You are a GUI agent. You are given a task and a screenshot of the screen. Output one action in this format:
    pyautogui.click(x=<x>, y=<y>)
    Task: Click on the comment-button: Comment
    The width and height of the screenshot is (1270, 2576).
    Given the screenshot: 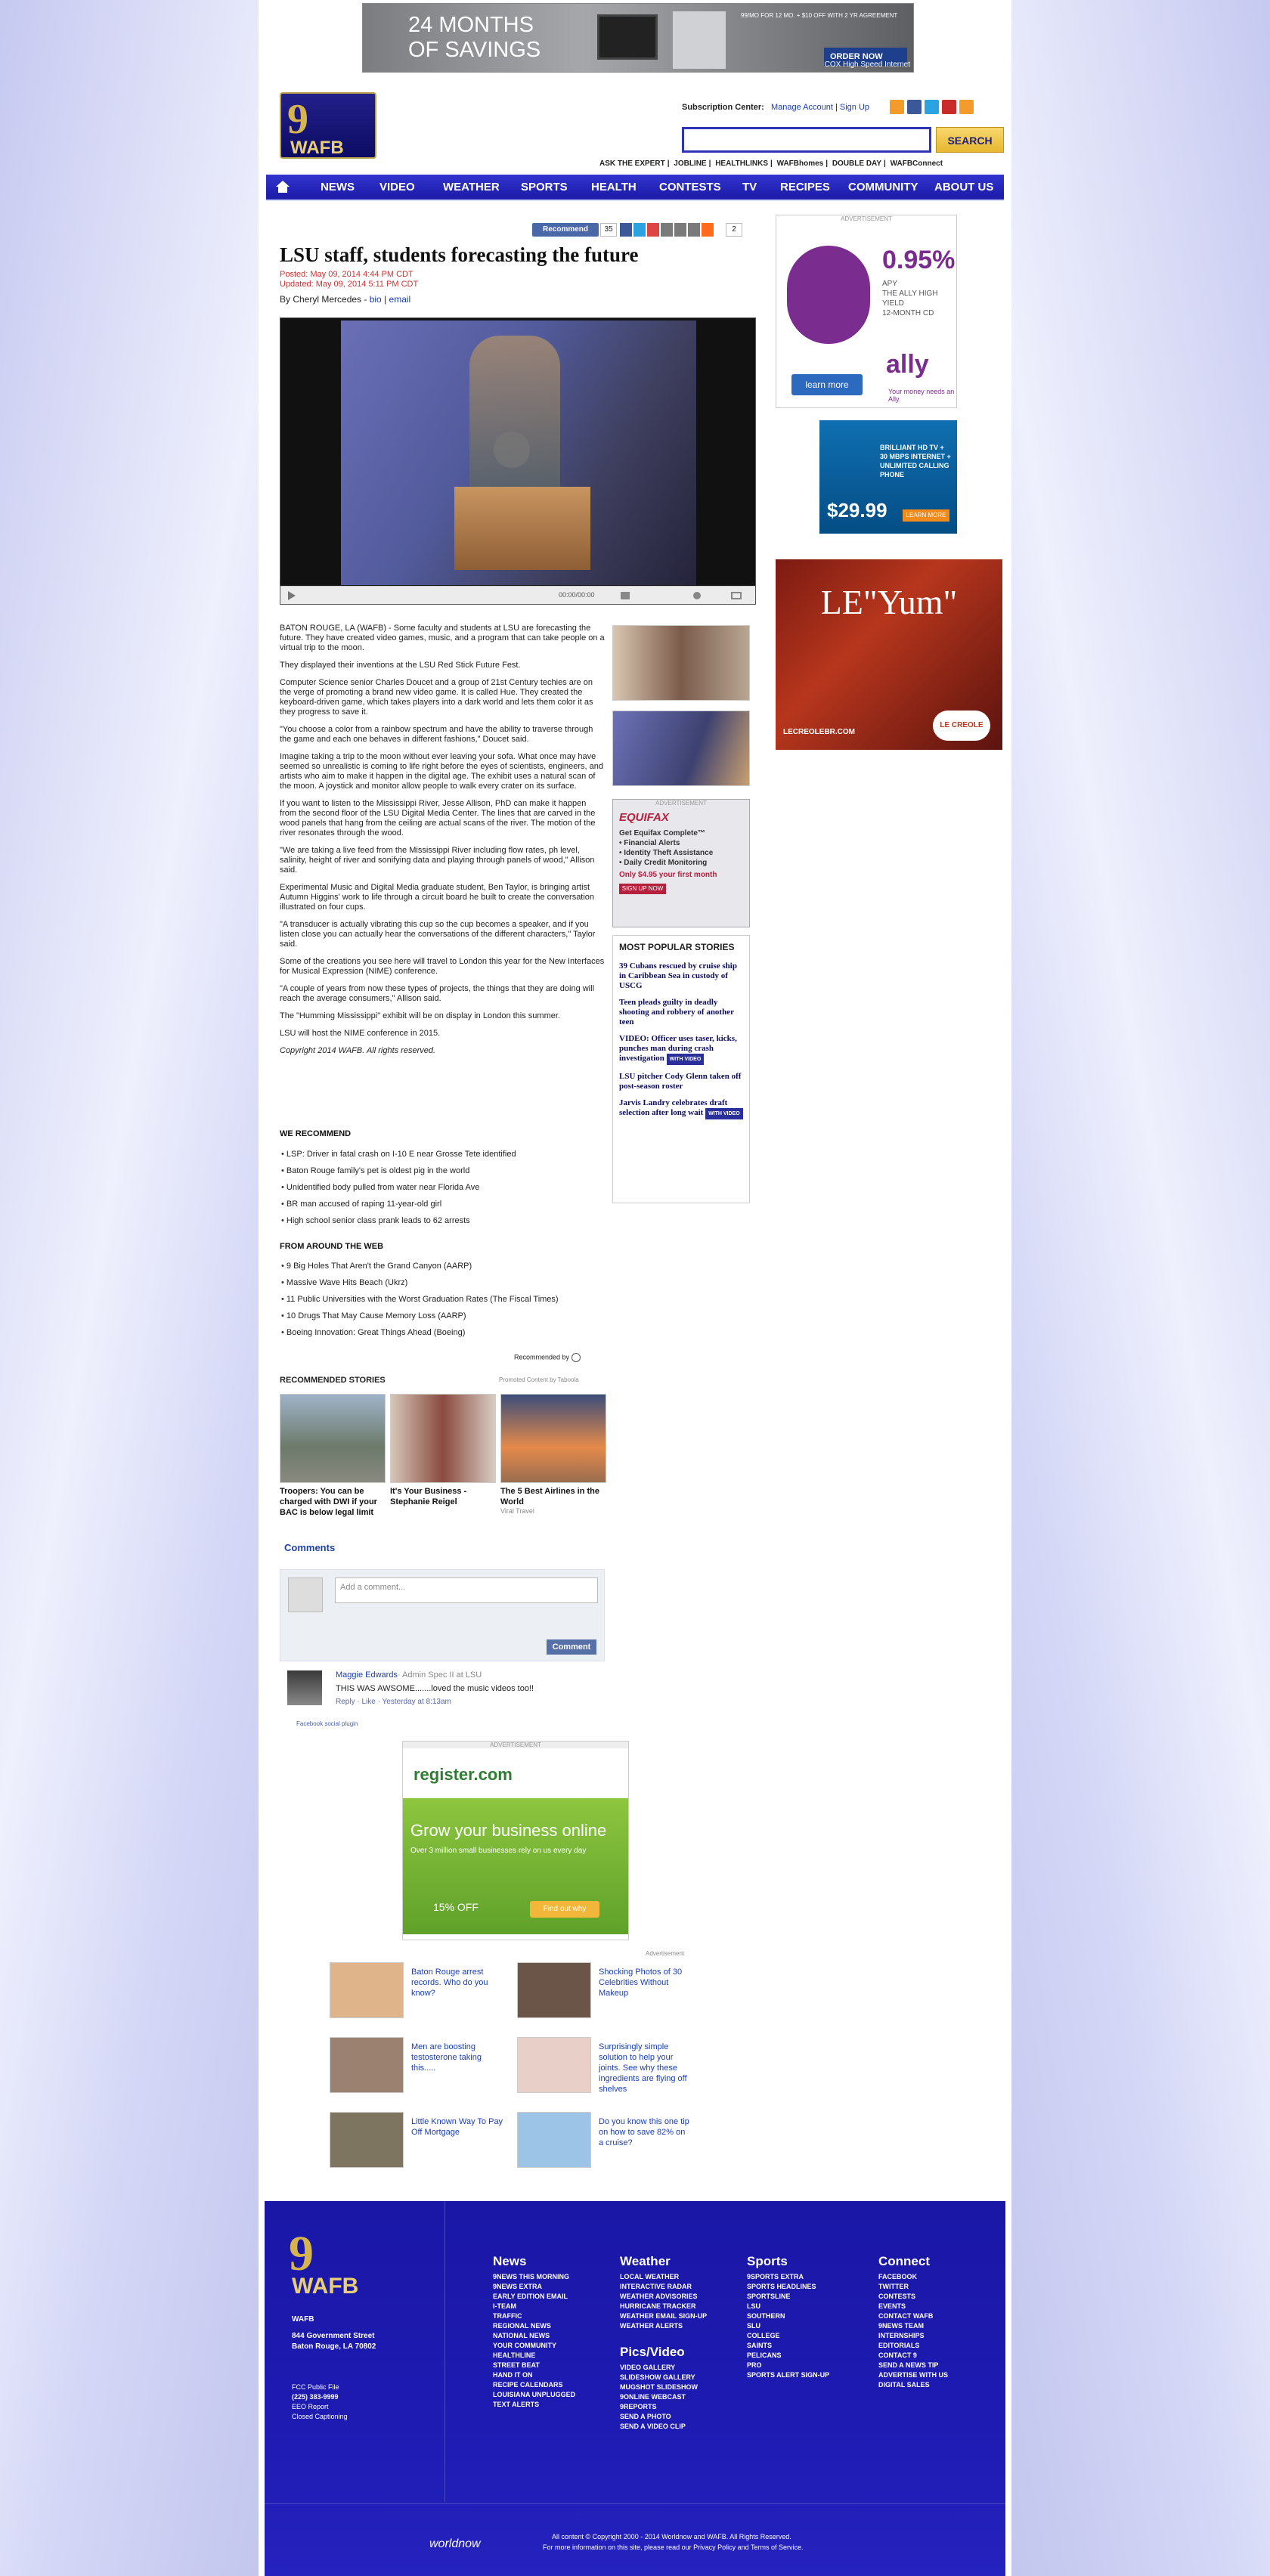 What is the action you would take?
    pyautogui.click(x=571, y=1647)
    